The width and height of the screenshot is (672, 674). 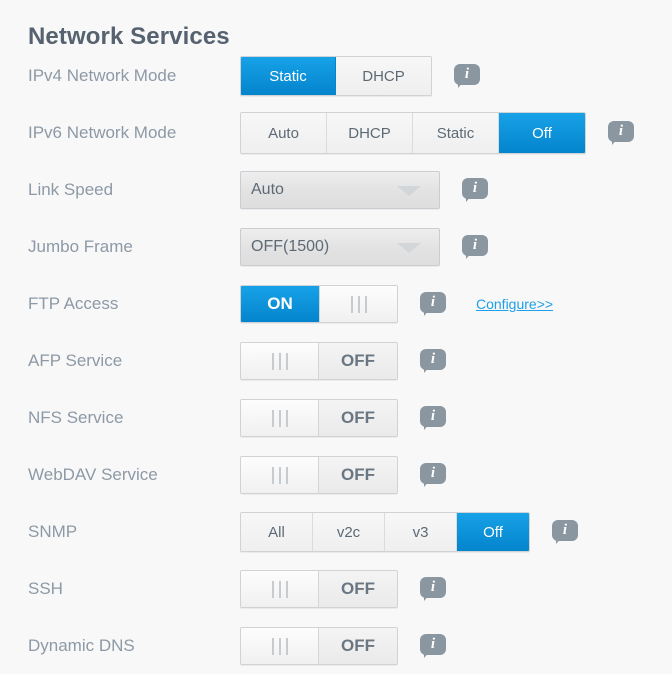 I want to click on setting-row-ipv6-network-mode: IPv6 Network Mode Auto DHCP Static Off i, so click(x=336, y=133).